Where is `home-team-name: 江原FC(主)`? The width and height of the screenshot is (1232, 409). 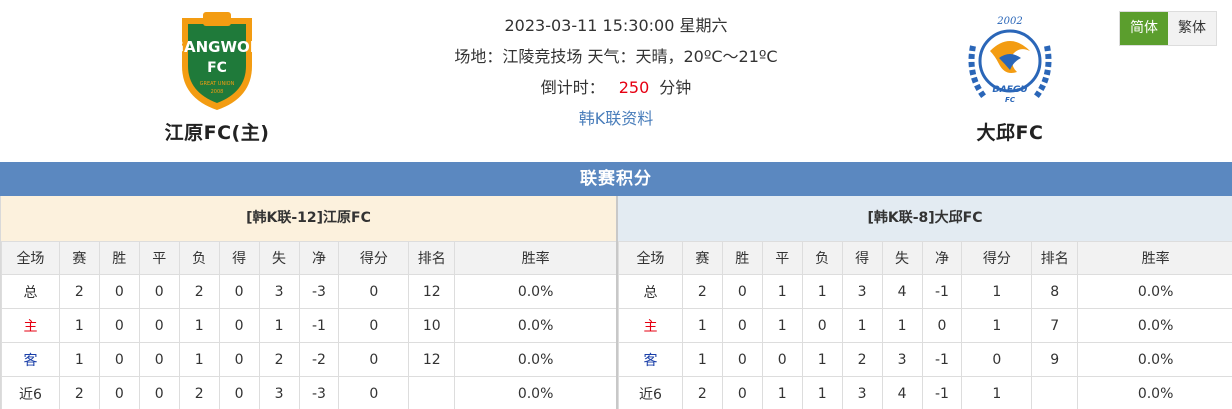 home-team-name: 江原FC(主) is located at coordinates (217, 133).